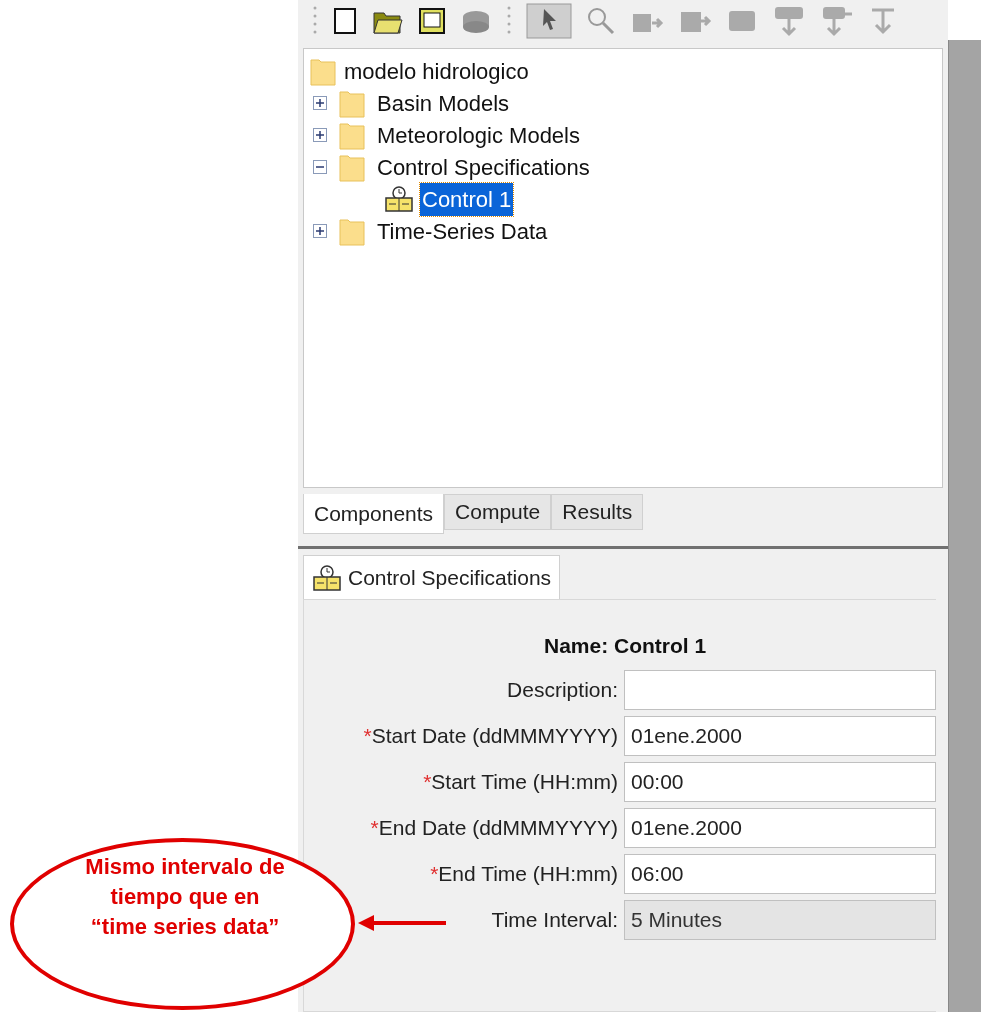 The height and width of the screenshot is (1012, 981). Describe the element at coordinates (462, 231) in the screenshot. I see `tree-item: Time-Series Data` at that location.